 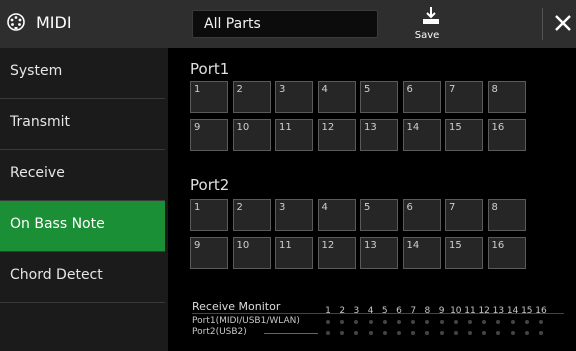 What do you see at coordinates (294, 215) in the screenshot?
I see `port2-channel-3-button: 3` at bounding box center [294, 215].